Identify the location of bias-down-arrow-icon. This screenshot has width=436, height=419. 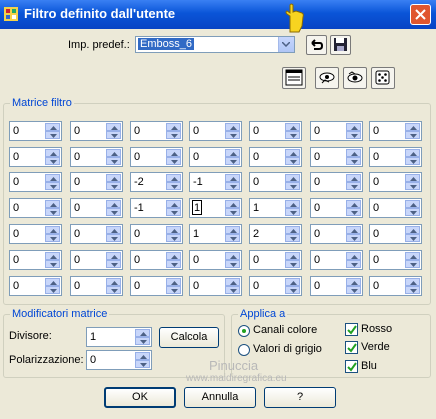
(142, 364).